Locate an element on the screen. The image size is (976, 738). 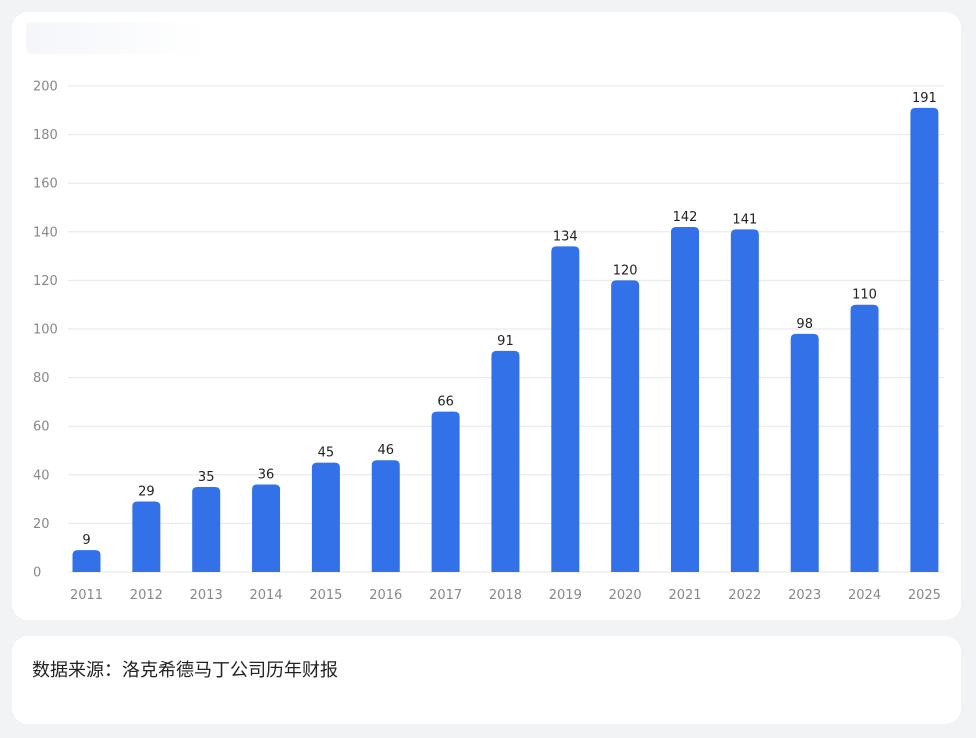
x-tick-label: 2013 is located at coordinates (206, 595).